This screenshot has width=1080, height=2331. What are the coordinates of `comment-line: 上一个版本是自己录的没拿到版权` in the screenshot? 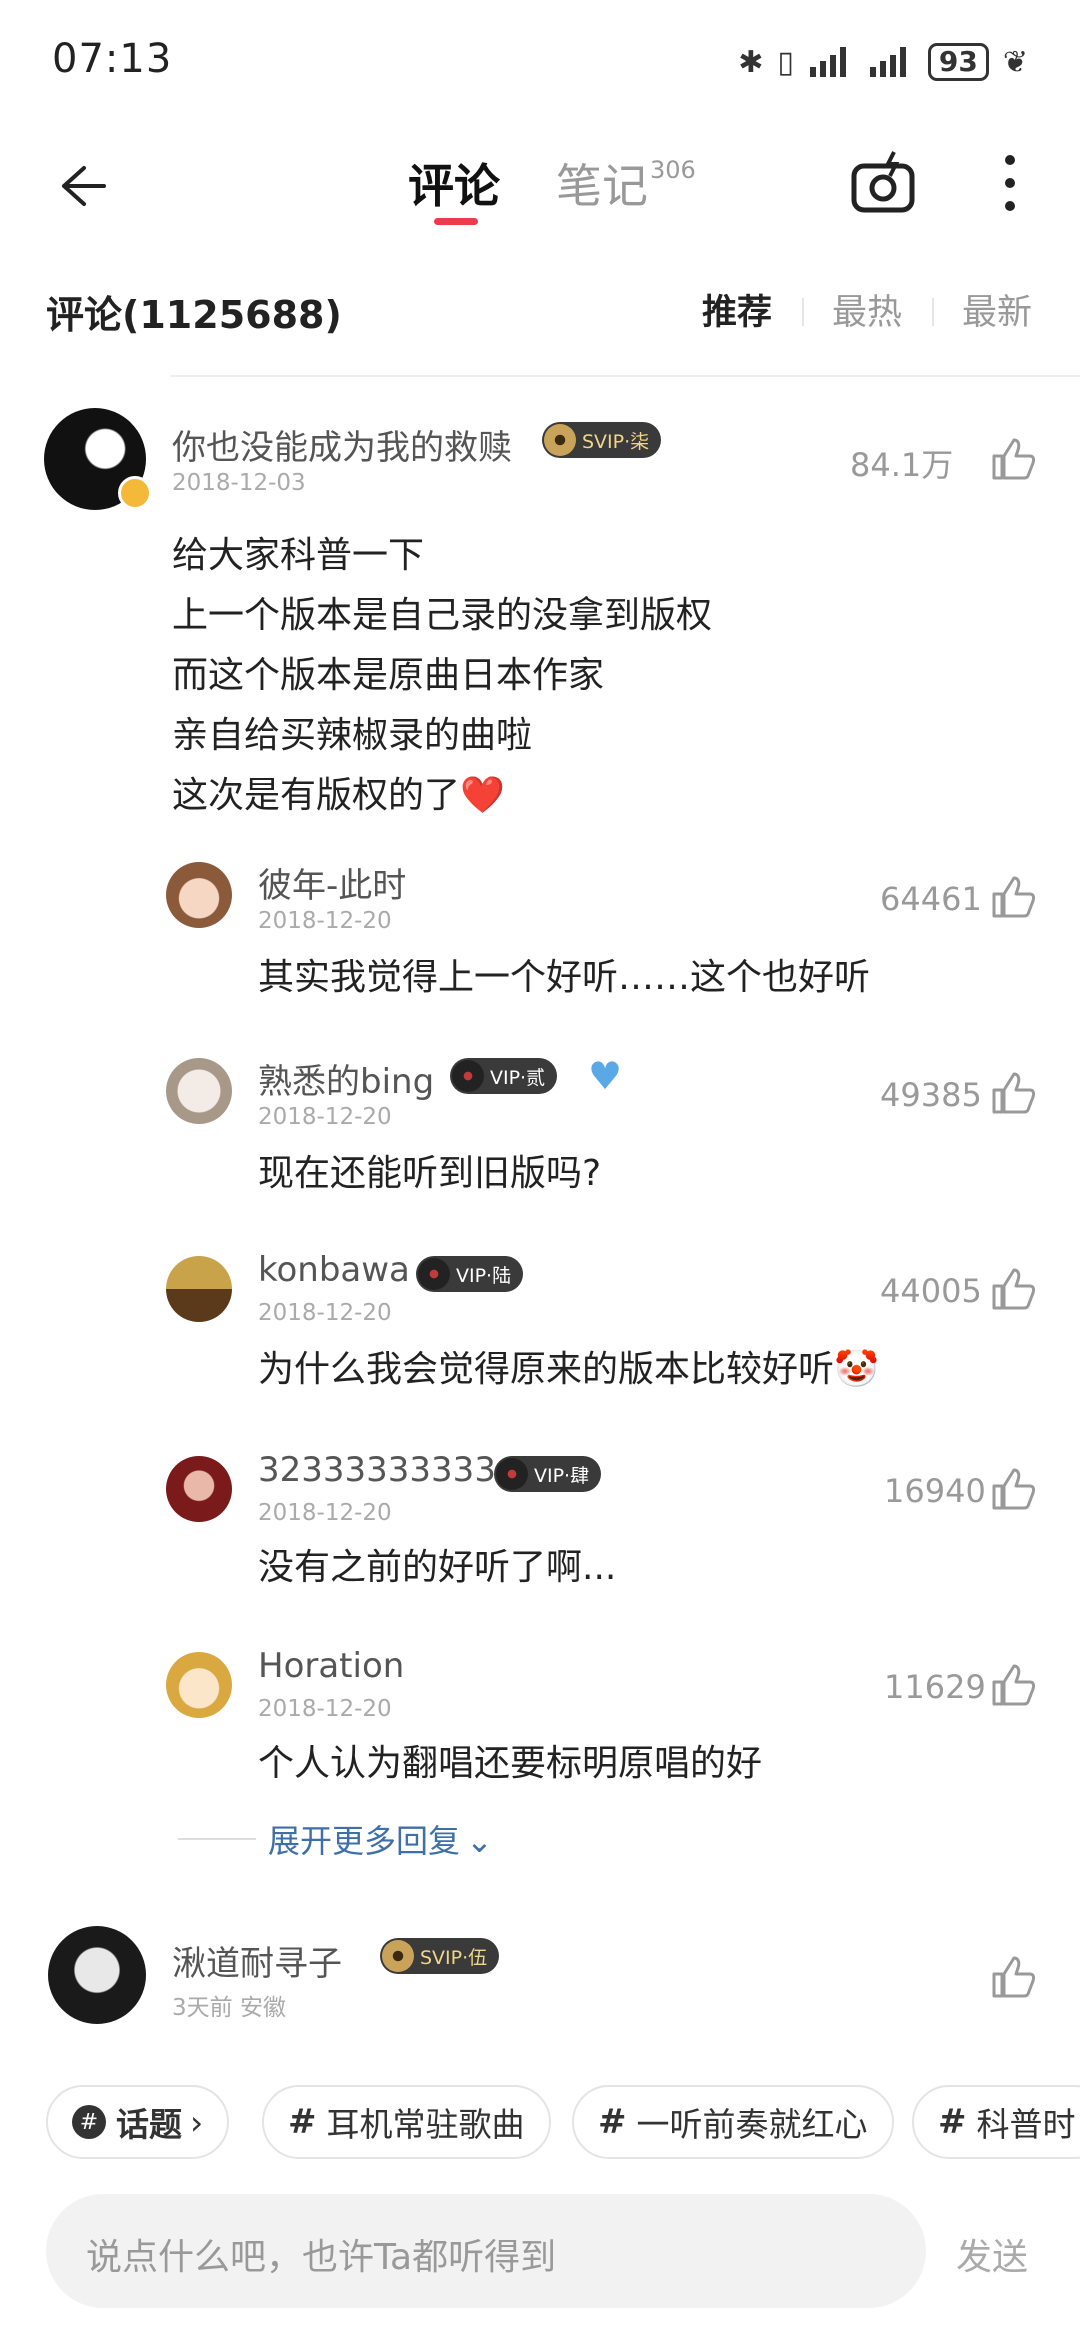 It's located at (442, 615).